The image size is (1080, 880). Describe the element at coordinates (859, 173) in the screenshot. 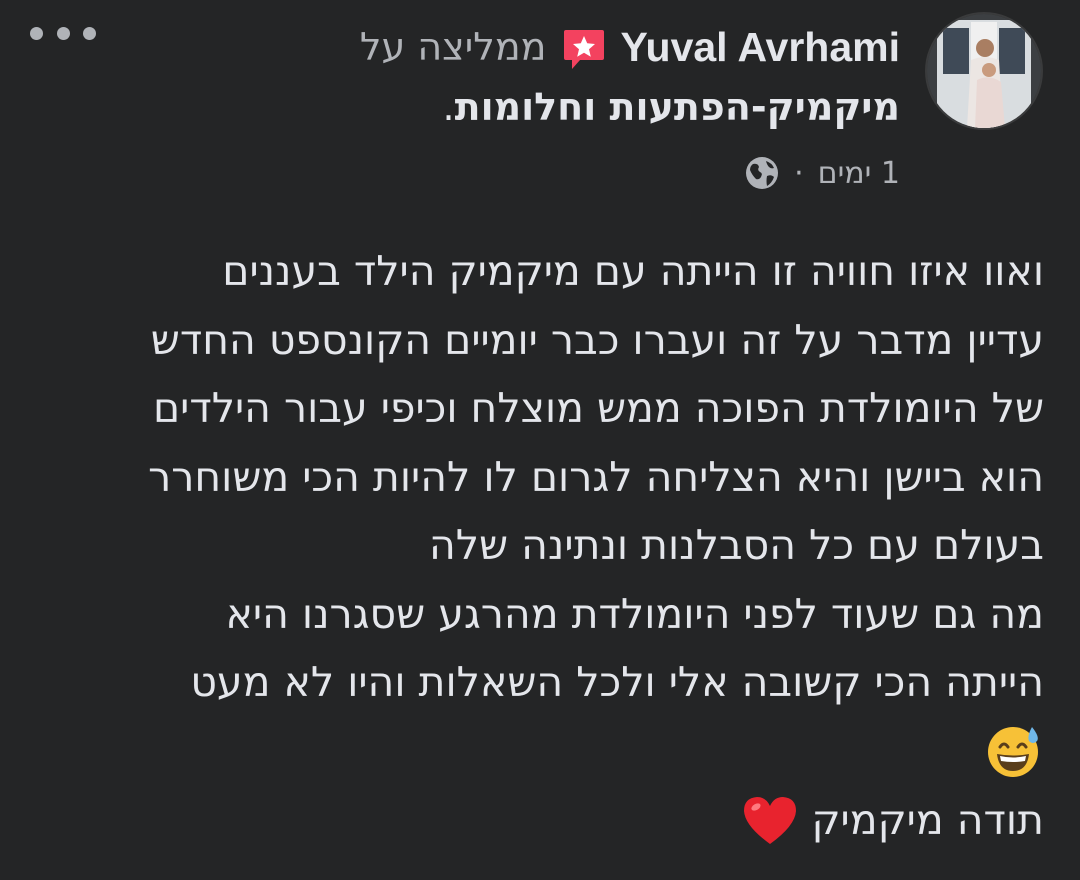

I see `post-time: 1 ימים` at that location.